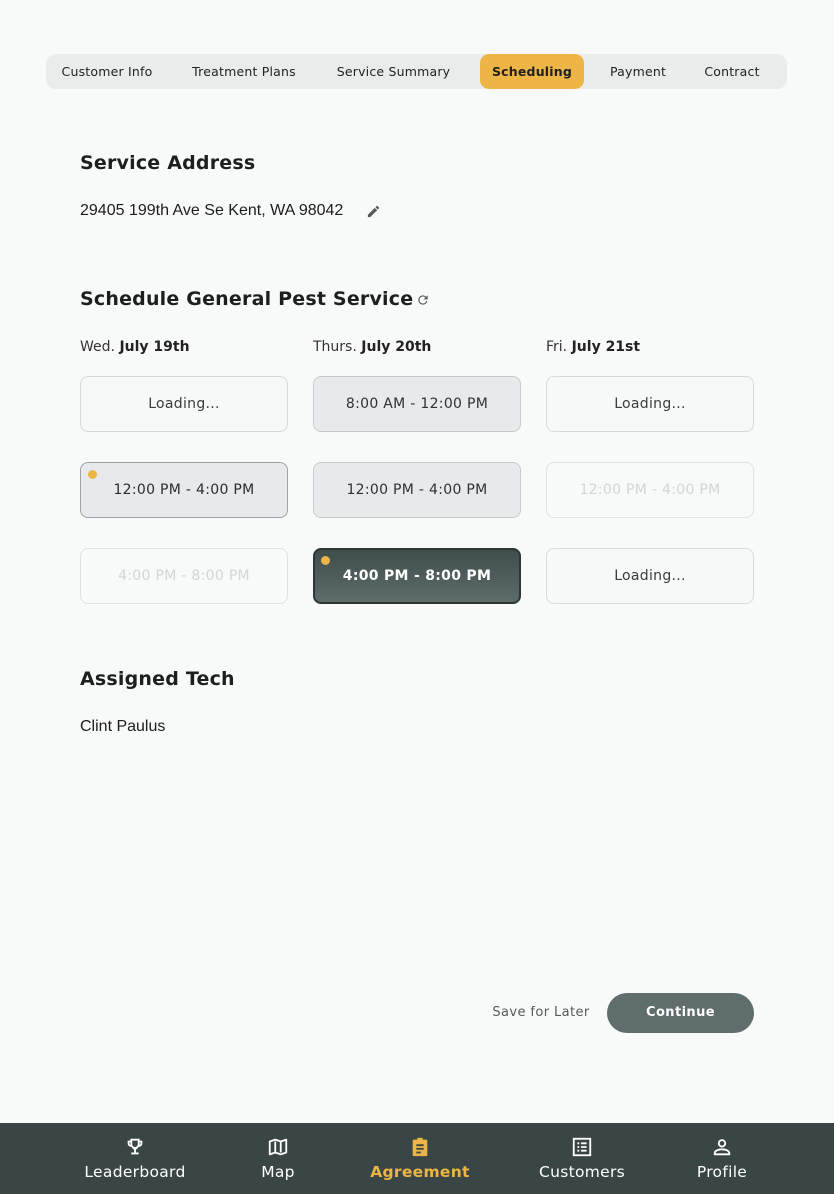  I want to click on nav-label-profile: Profile, so click(722, 1172).